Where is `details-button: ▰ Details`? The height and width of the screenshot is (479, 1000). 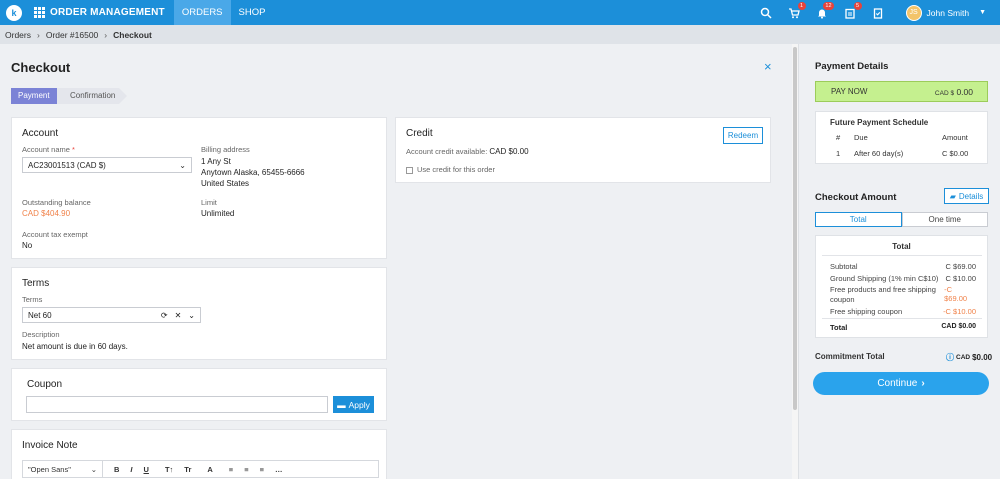
details-button: ▰ Details is located at coordinates (966, 196).